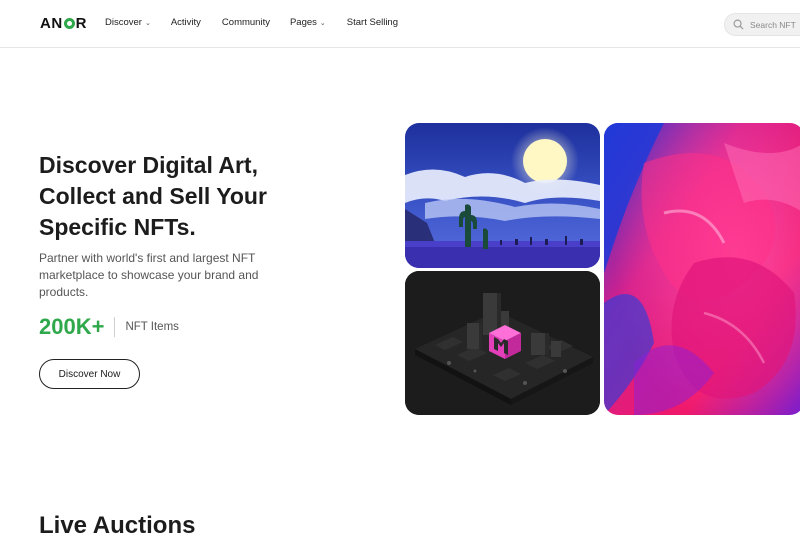  I want to click on logo-ring, so click(69, 23).